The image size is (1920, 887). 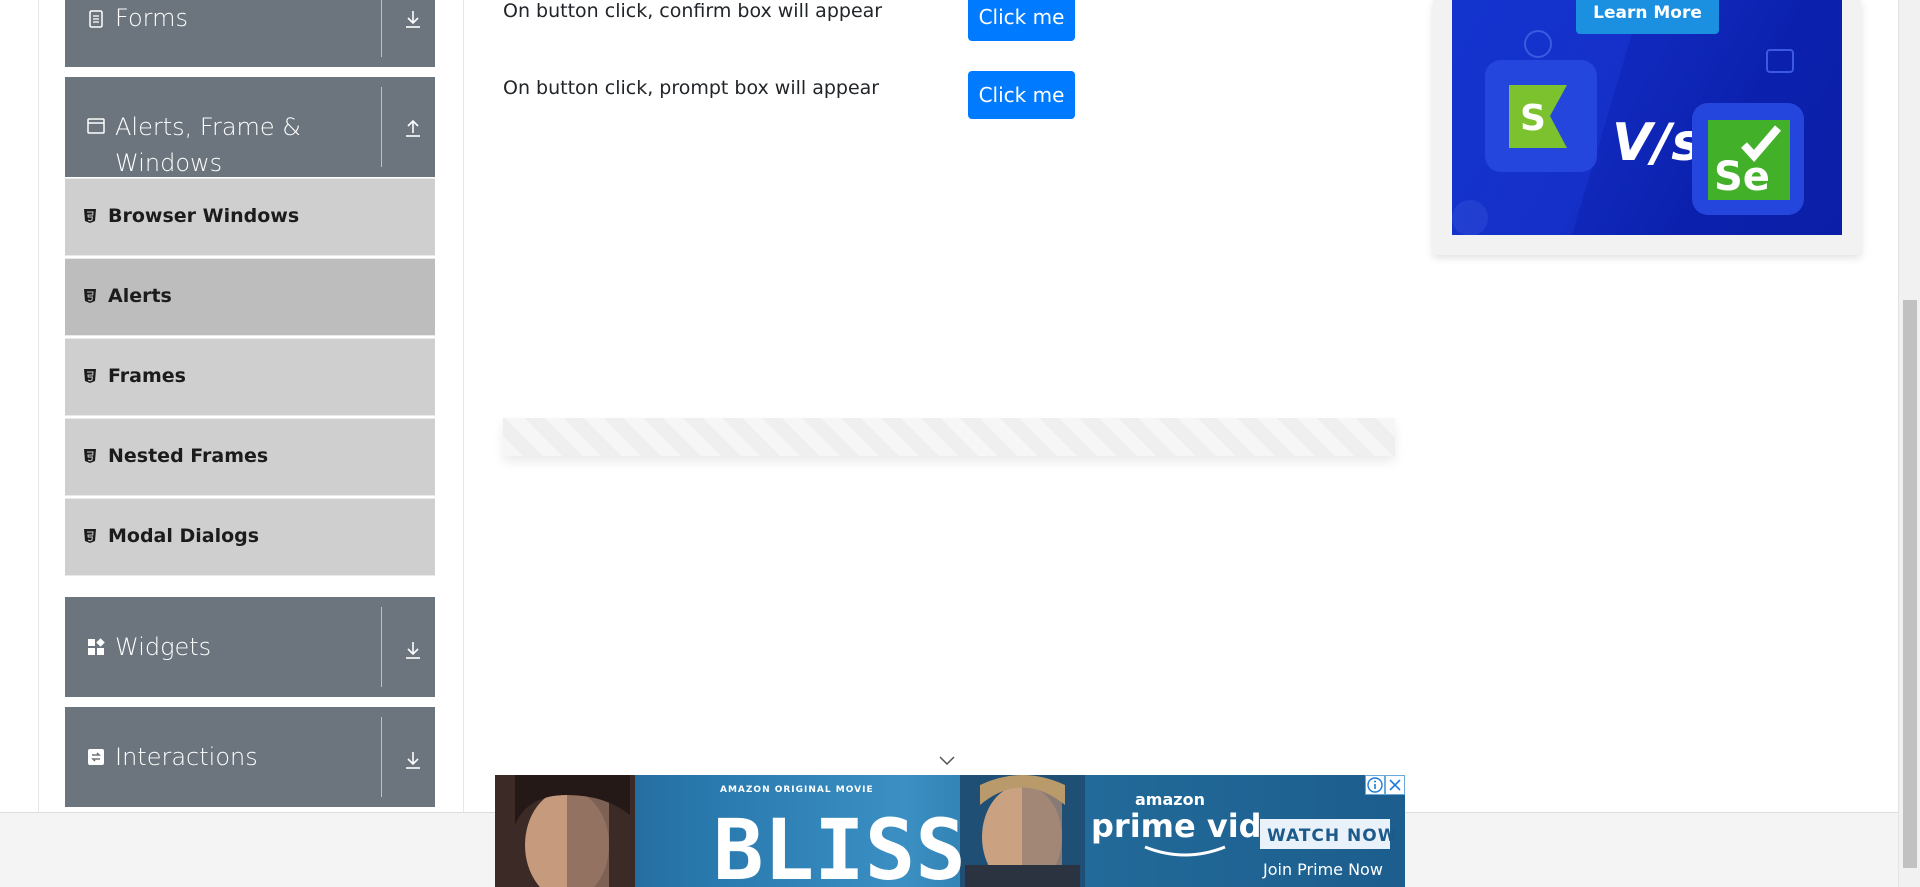 I want to click on submenu-item-alerts: Alerts, so click(x=250, y=297).